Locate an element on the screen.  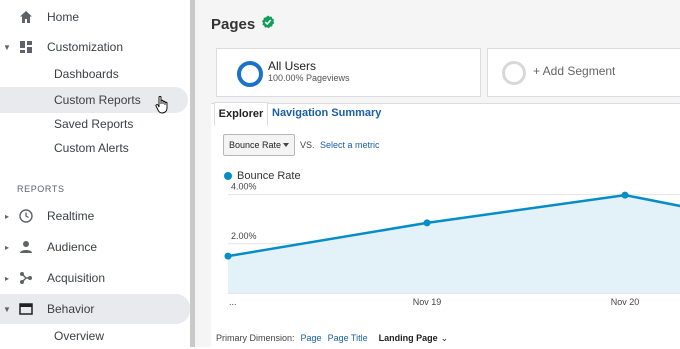
sidebar-item-label: Custom Alerts is located at coordinates (91, 148).